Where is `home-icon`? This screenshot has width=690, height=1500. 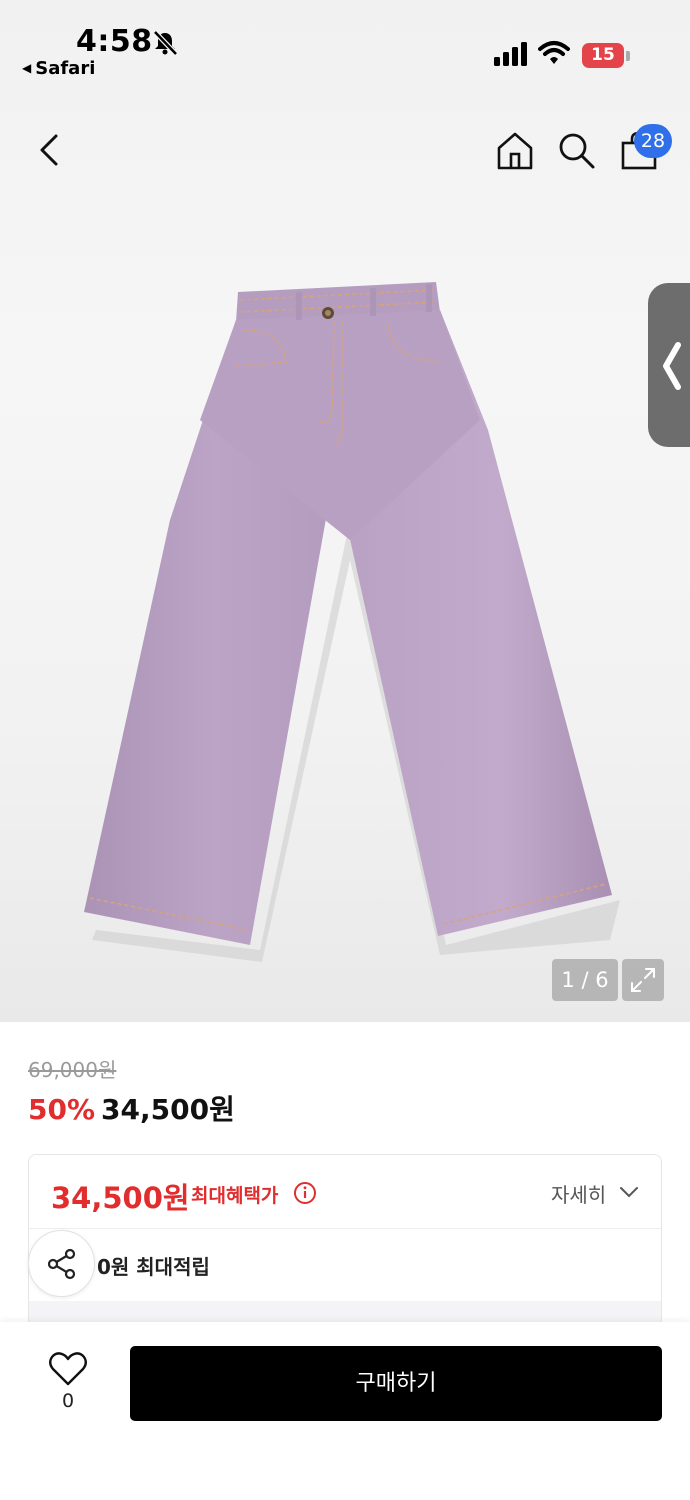
home-icon is located at coordinates (515, 151).